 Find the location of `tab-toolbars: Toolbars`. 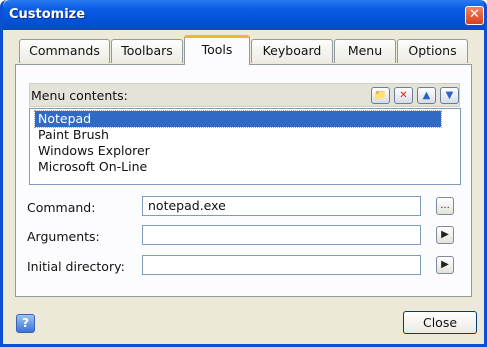

tab-toolbars: Toolbars is located at coordinates (147, 51).